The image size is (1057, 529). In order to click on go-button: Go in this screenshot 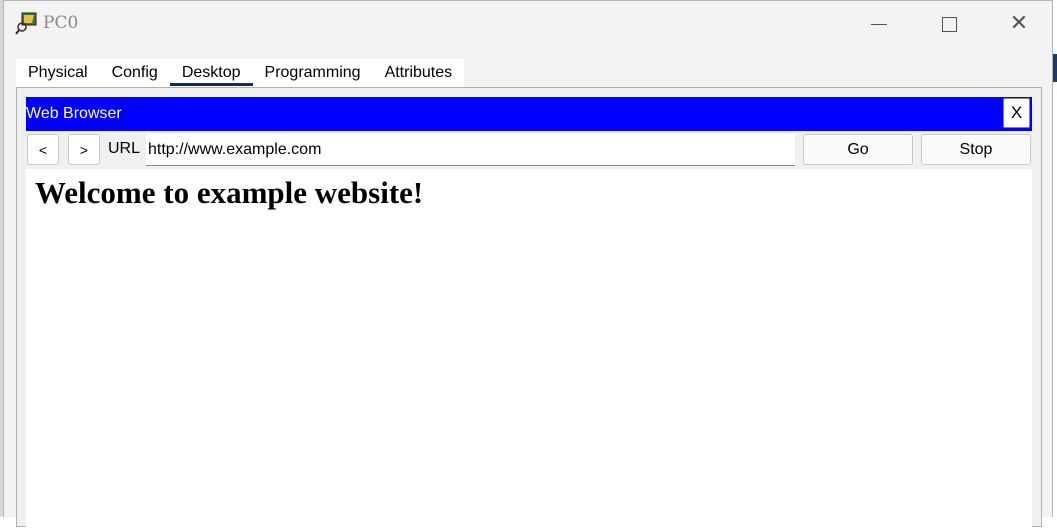, I will do `click(858, 149)`.